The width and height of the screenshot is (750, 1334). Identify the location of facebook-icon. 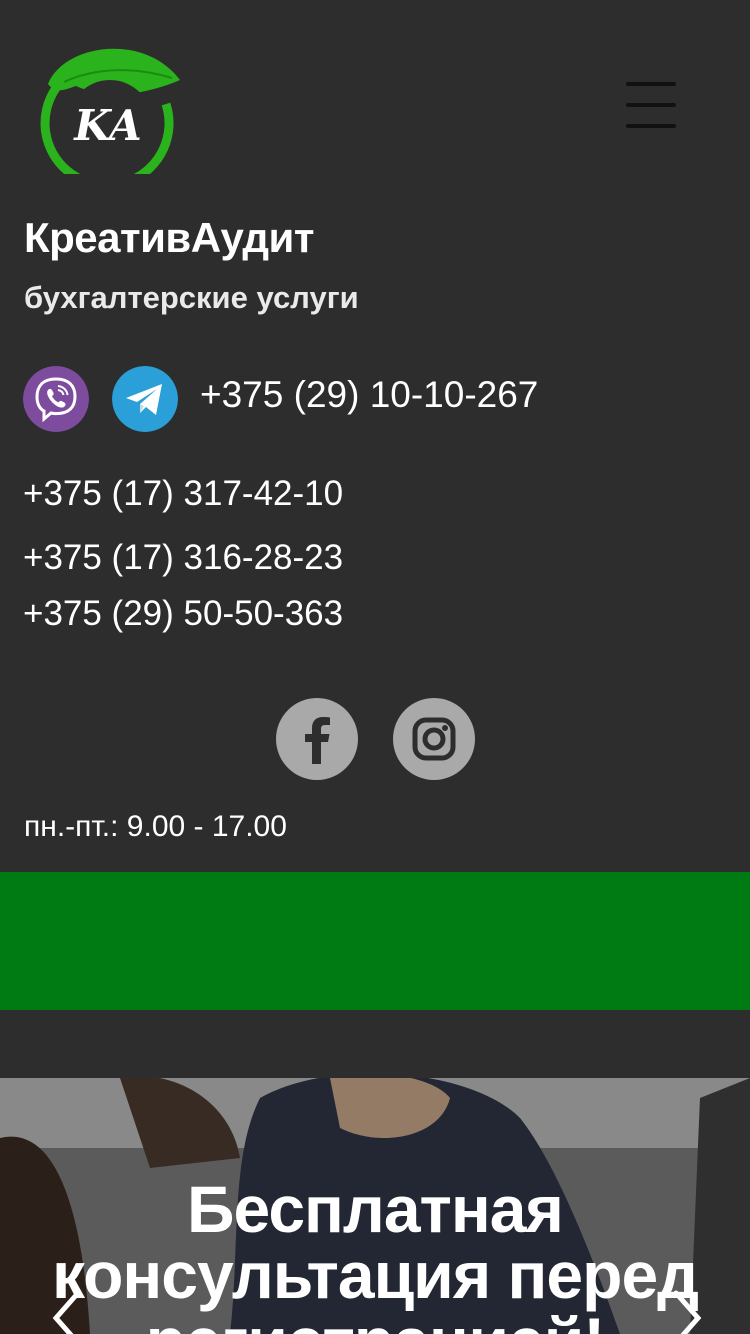
(317, 740).